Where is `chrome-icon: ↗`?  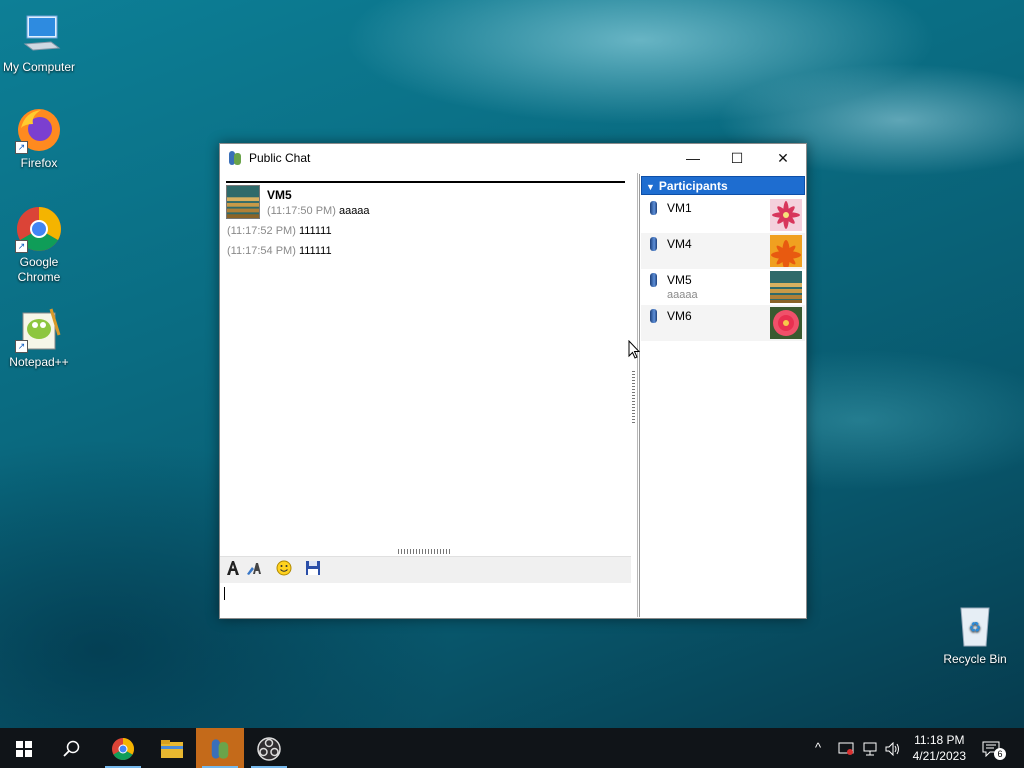
chrome-icon: ↗ is located at coordinates (39, 229).